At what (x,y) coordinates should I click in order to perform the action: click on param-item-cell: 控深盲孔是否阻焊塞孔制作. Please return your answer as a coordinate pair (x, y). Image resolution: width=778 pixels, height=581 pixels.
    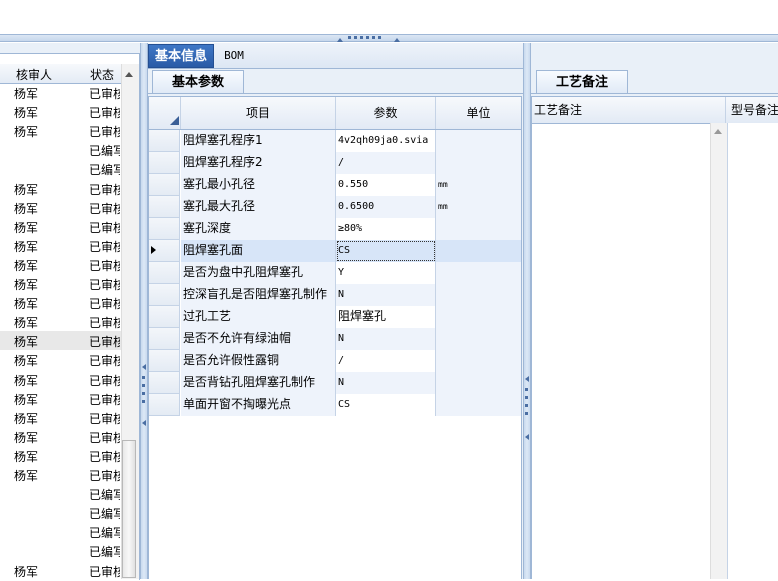
    Looking at the image, I should click on (258, 295).